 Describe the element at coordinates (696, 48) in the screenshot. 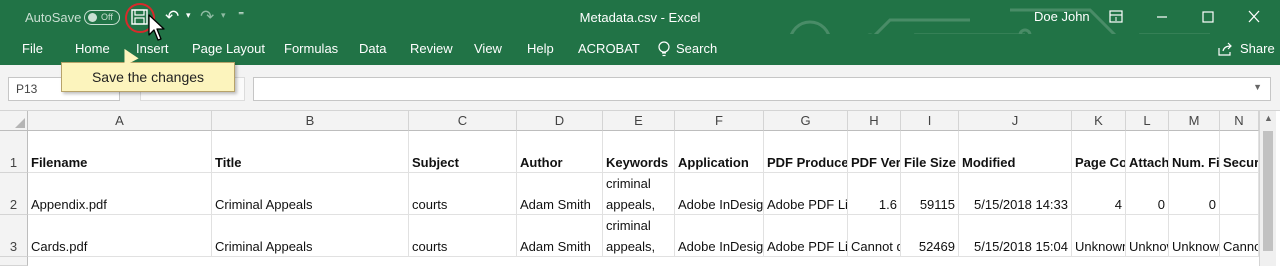

I see `search-label: Search` at that location.